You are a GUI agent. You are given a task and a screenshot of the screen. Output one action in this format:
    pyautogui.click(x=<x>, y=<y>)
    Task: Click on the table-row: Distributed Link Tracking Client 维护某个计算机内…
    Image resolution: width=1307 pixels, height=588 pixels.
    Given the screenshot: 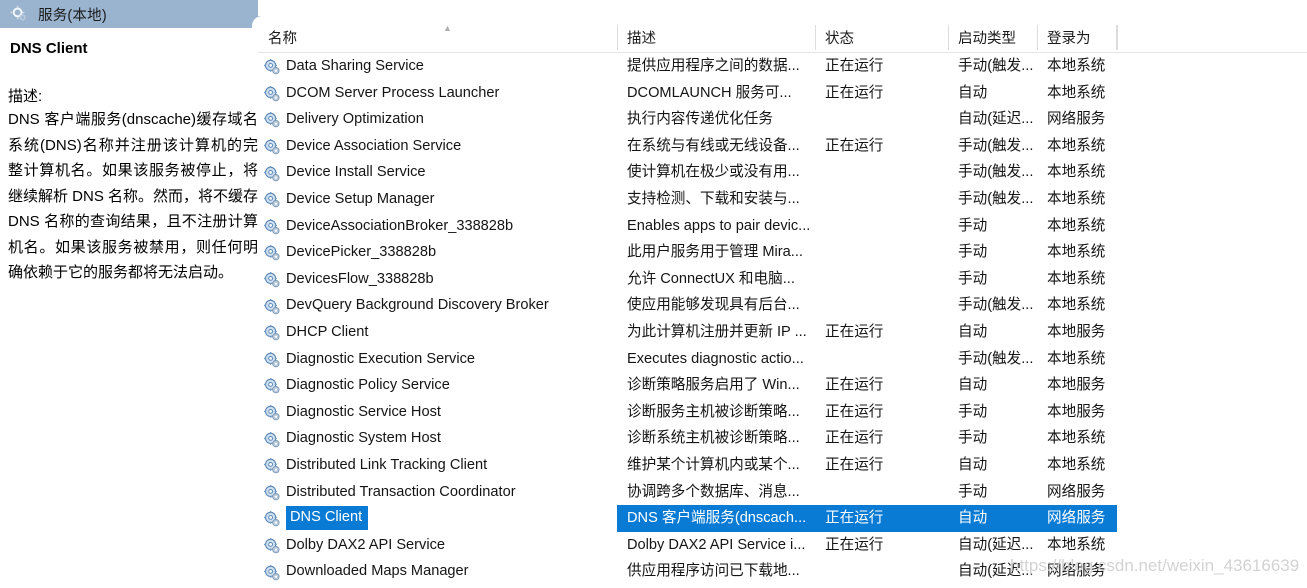 What is the action you would take?
    pyautogui.click(x=782, y=465)
    